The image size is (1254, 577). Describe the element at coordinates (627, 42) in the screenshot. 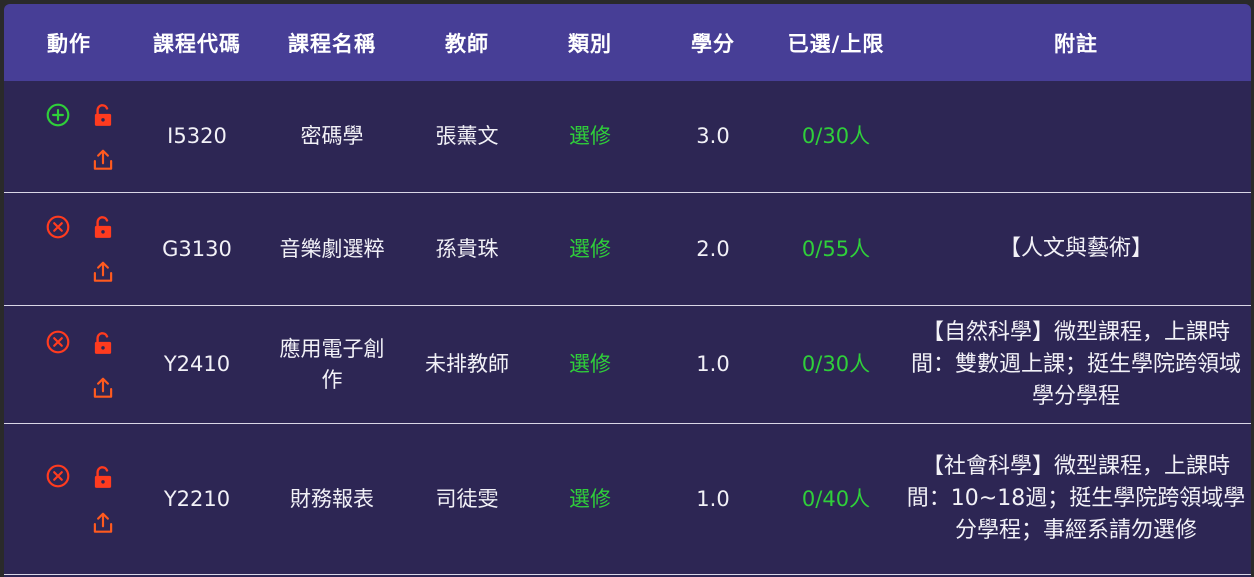

I see `table-header: 動作 課程代碼 課程名稱 教師 類別 學分 已選/上限 附註` at that location.